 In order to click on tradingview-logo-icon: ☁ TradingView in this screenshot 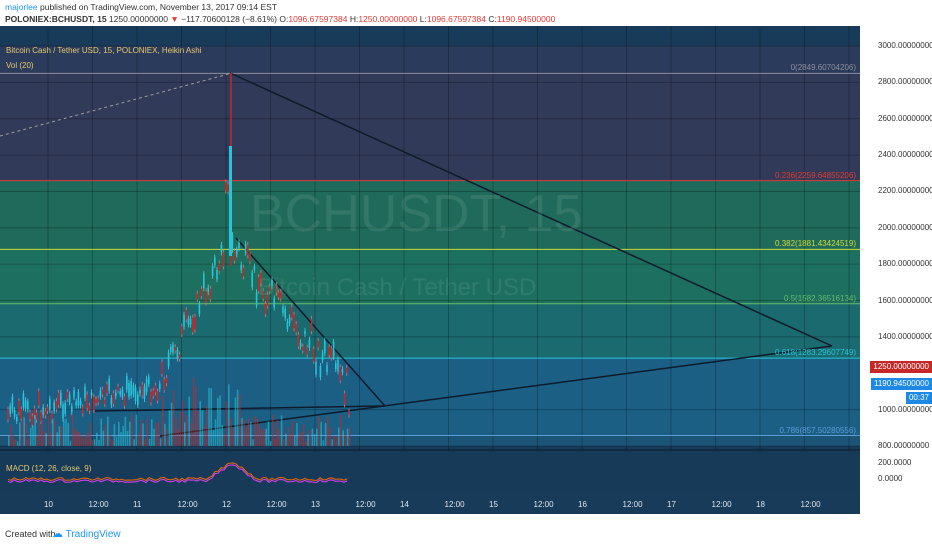, I will do `click(86, 533)`.